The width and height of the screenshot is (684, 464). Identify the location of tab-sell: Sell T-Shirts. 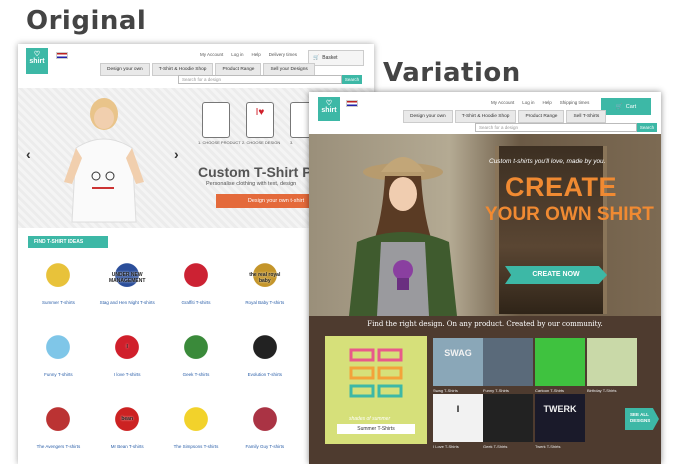
(586, 116).